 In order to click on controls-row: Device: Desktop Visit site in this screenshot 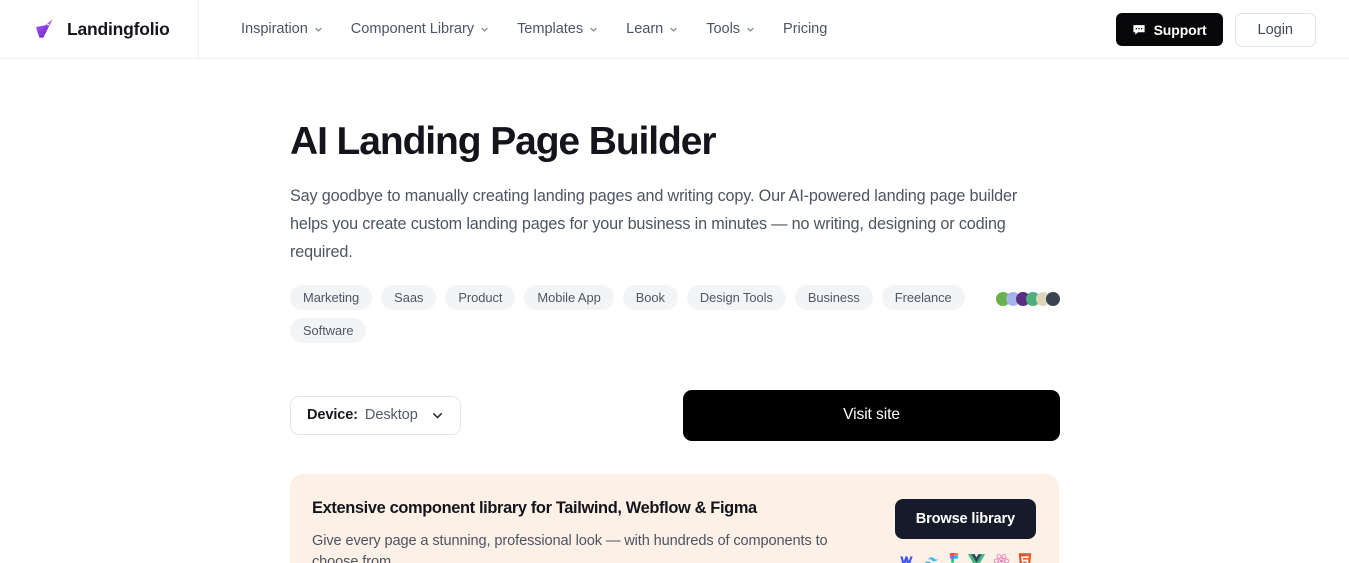, I will do `click(675, 415)`.